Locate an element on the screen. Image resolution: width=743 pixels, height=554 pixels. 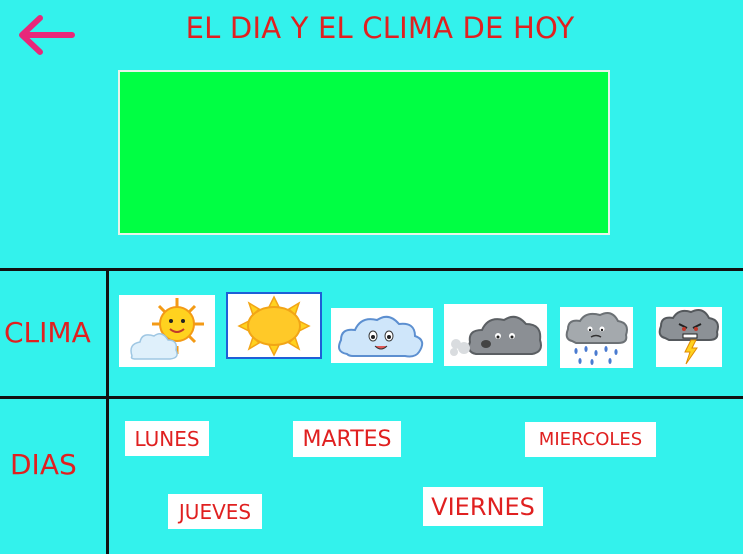
weather-option-rain is located at coordinates (596, 337).